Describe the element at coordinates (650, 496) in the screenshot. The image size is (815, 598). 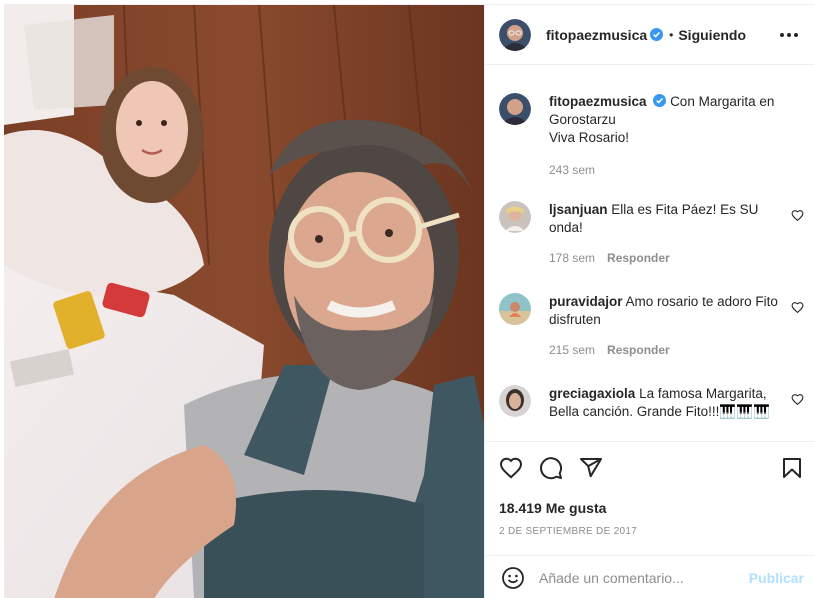
I see `post-actions: 18.419 Me gusta 2 de septiembre de 2017` at that location.